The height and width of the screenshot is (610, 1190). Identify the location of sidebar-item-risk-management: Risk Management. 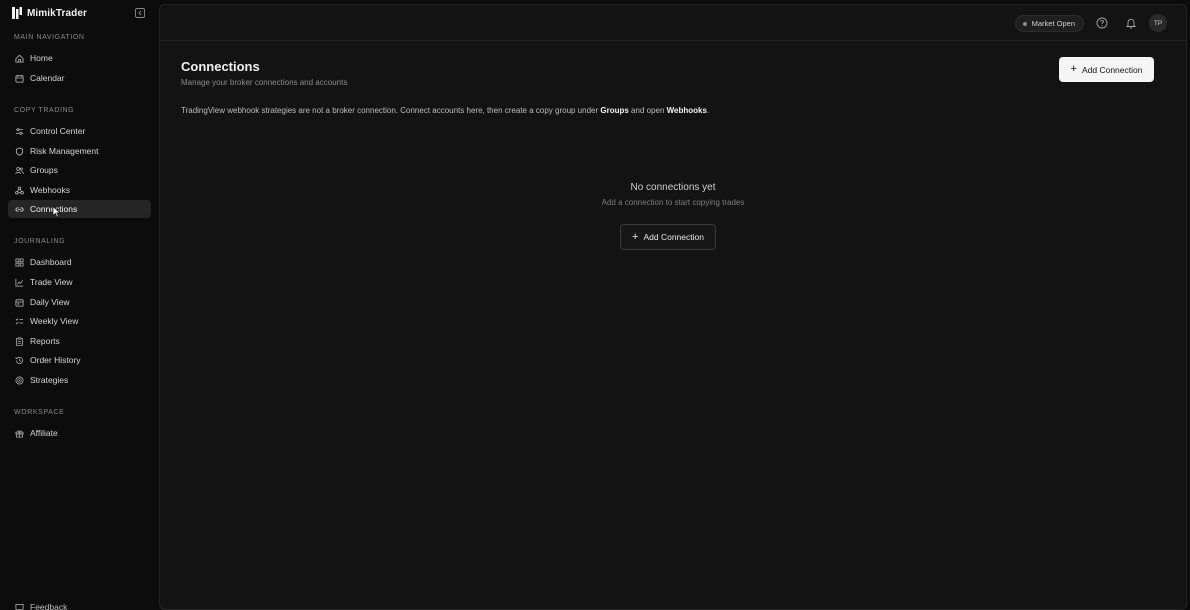
(79, 151).